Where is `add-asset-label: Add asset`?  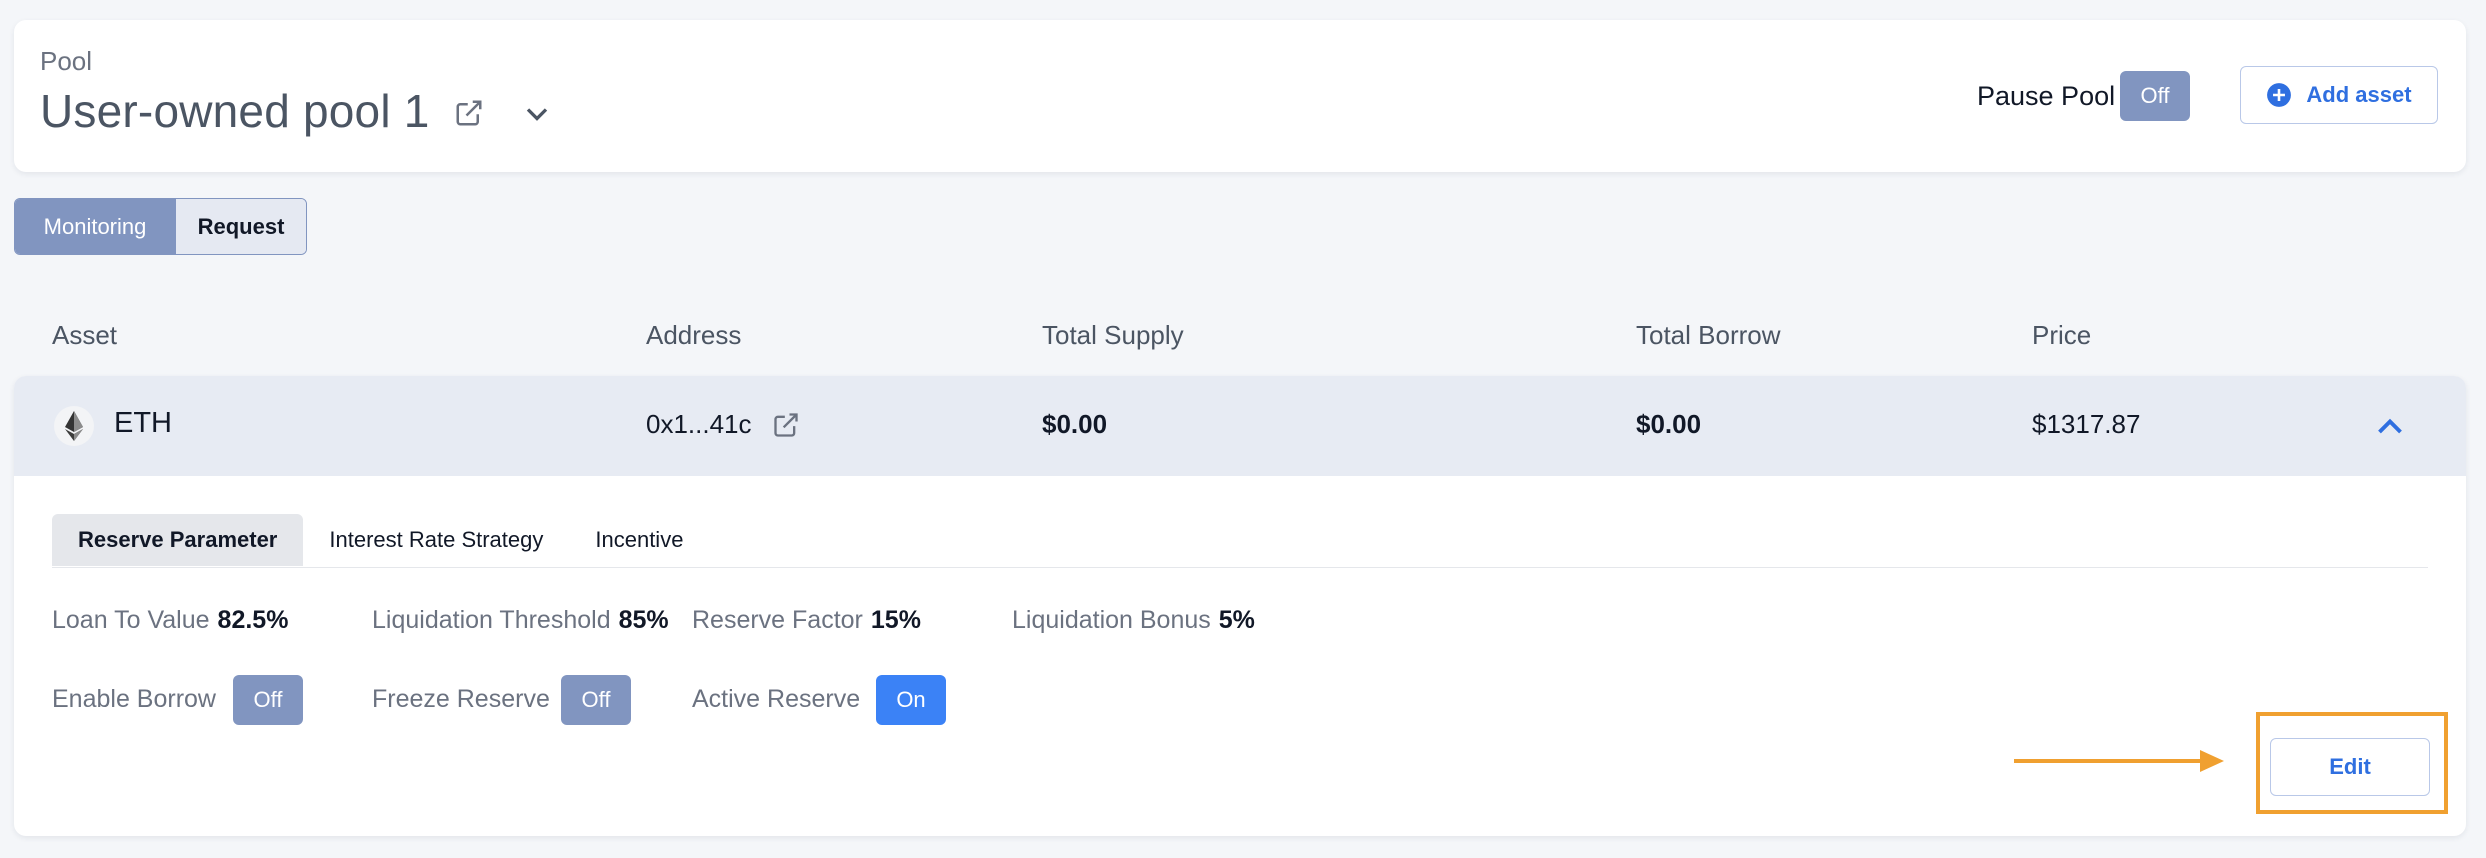 add-asset-label: Add asset is located at coordinates (2359, 94).